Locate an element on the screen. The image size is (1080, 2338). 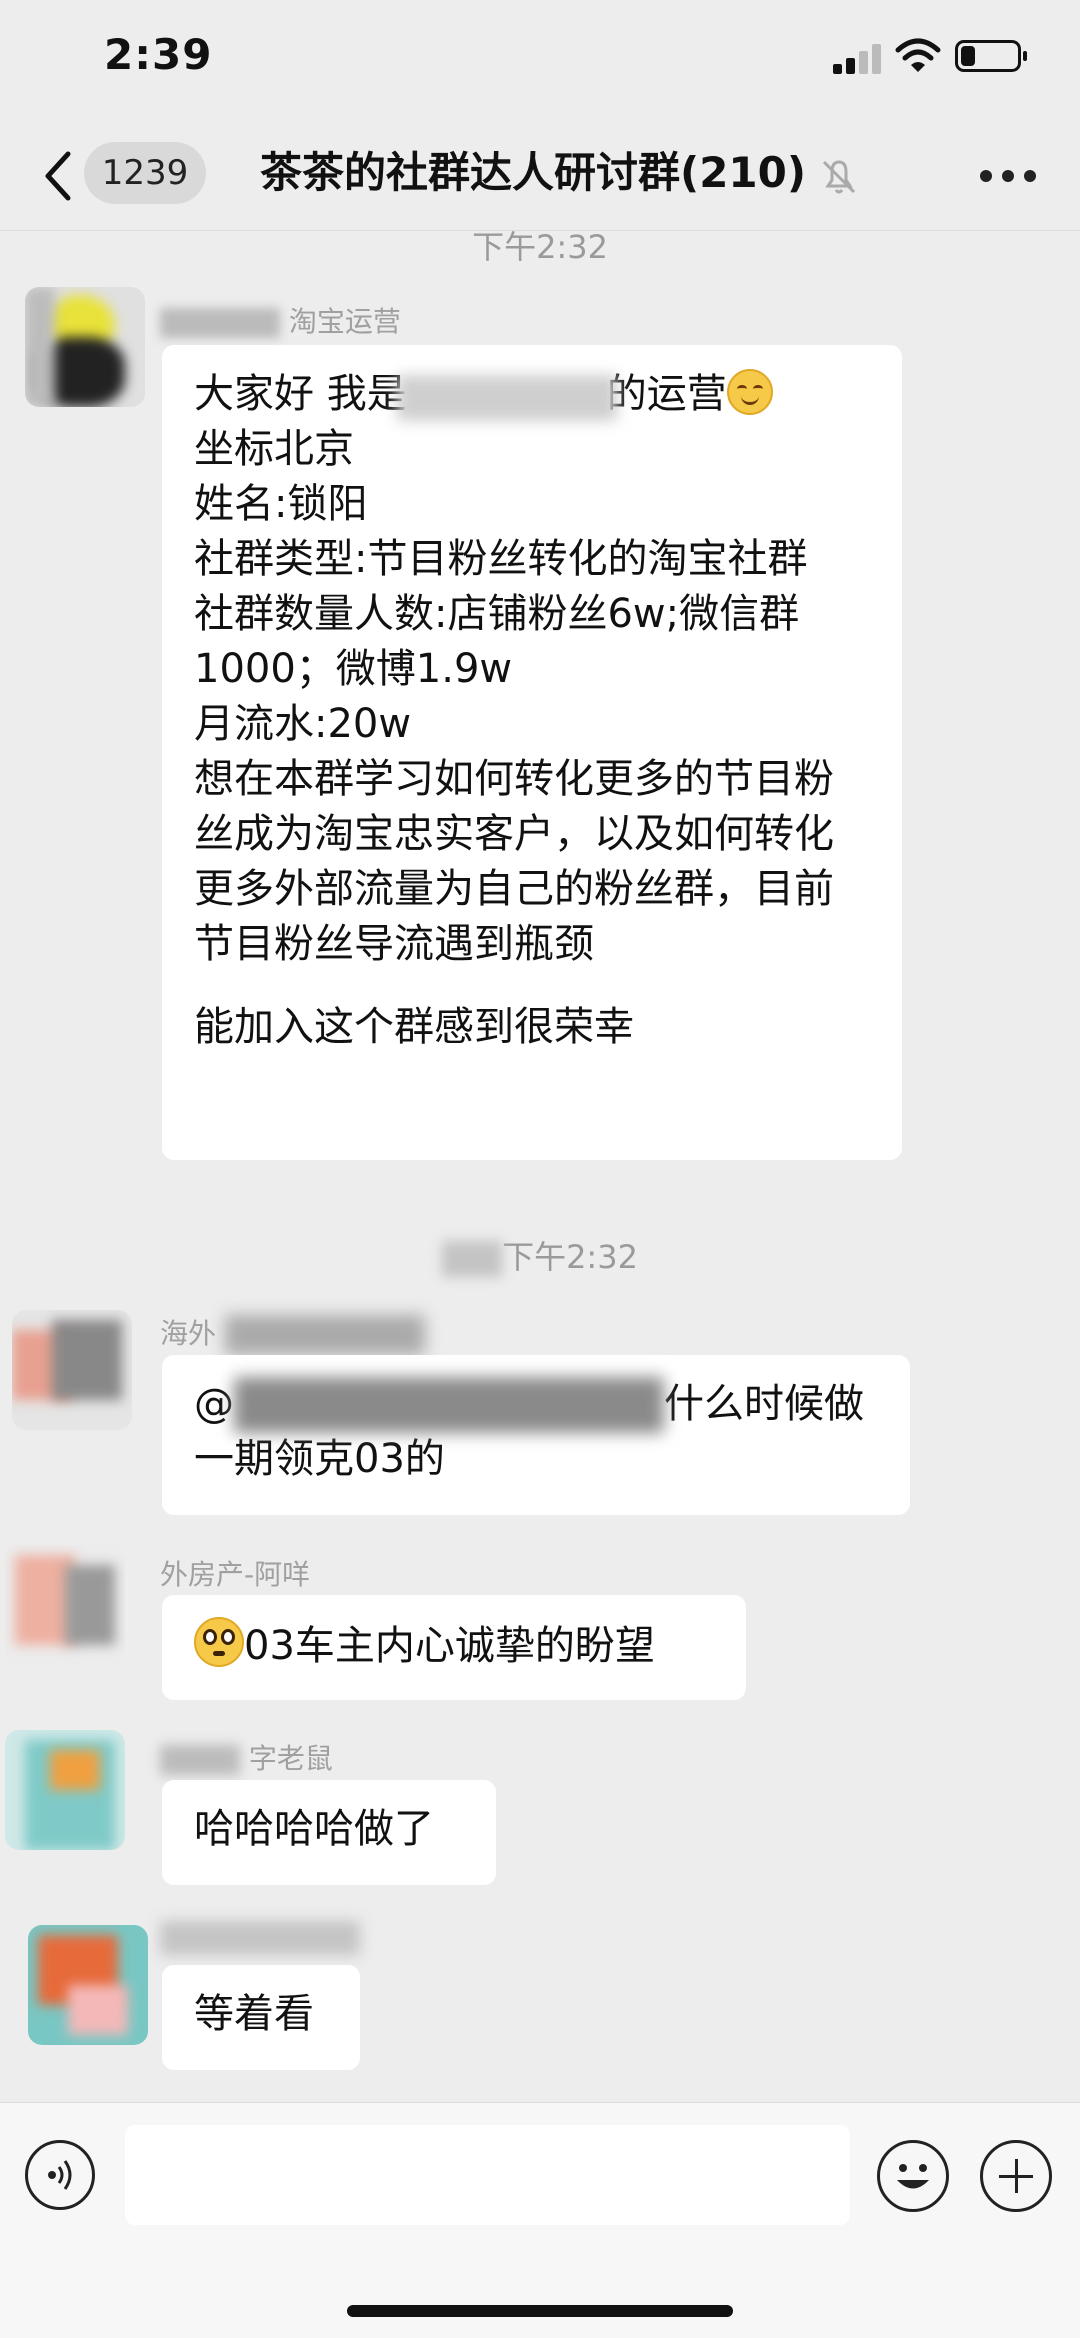
sender-name: 外房产-阿咩 is located at coordinates (235, 1574).